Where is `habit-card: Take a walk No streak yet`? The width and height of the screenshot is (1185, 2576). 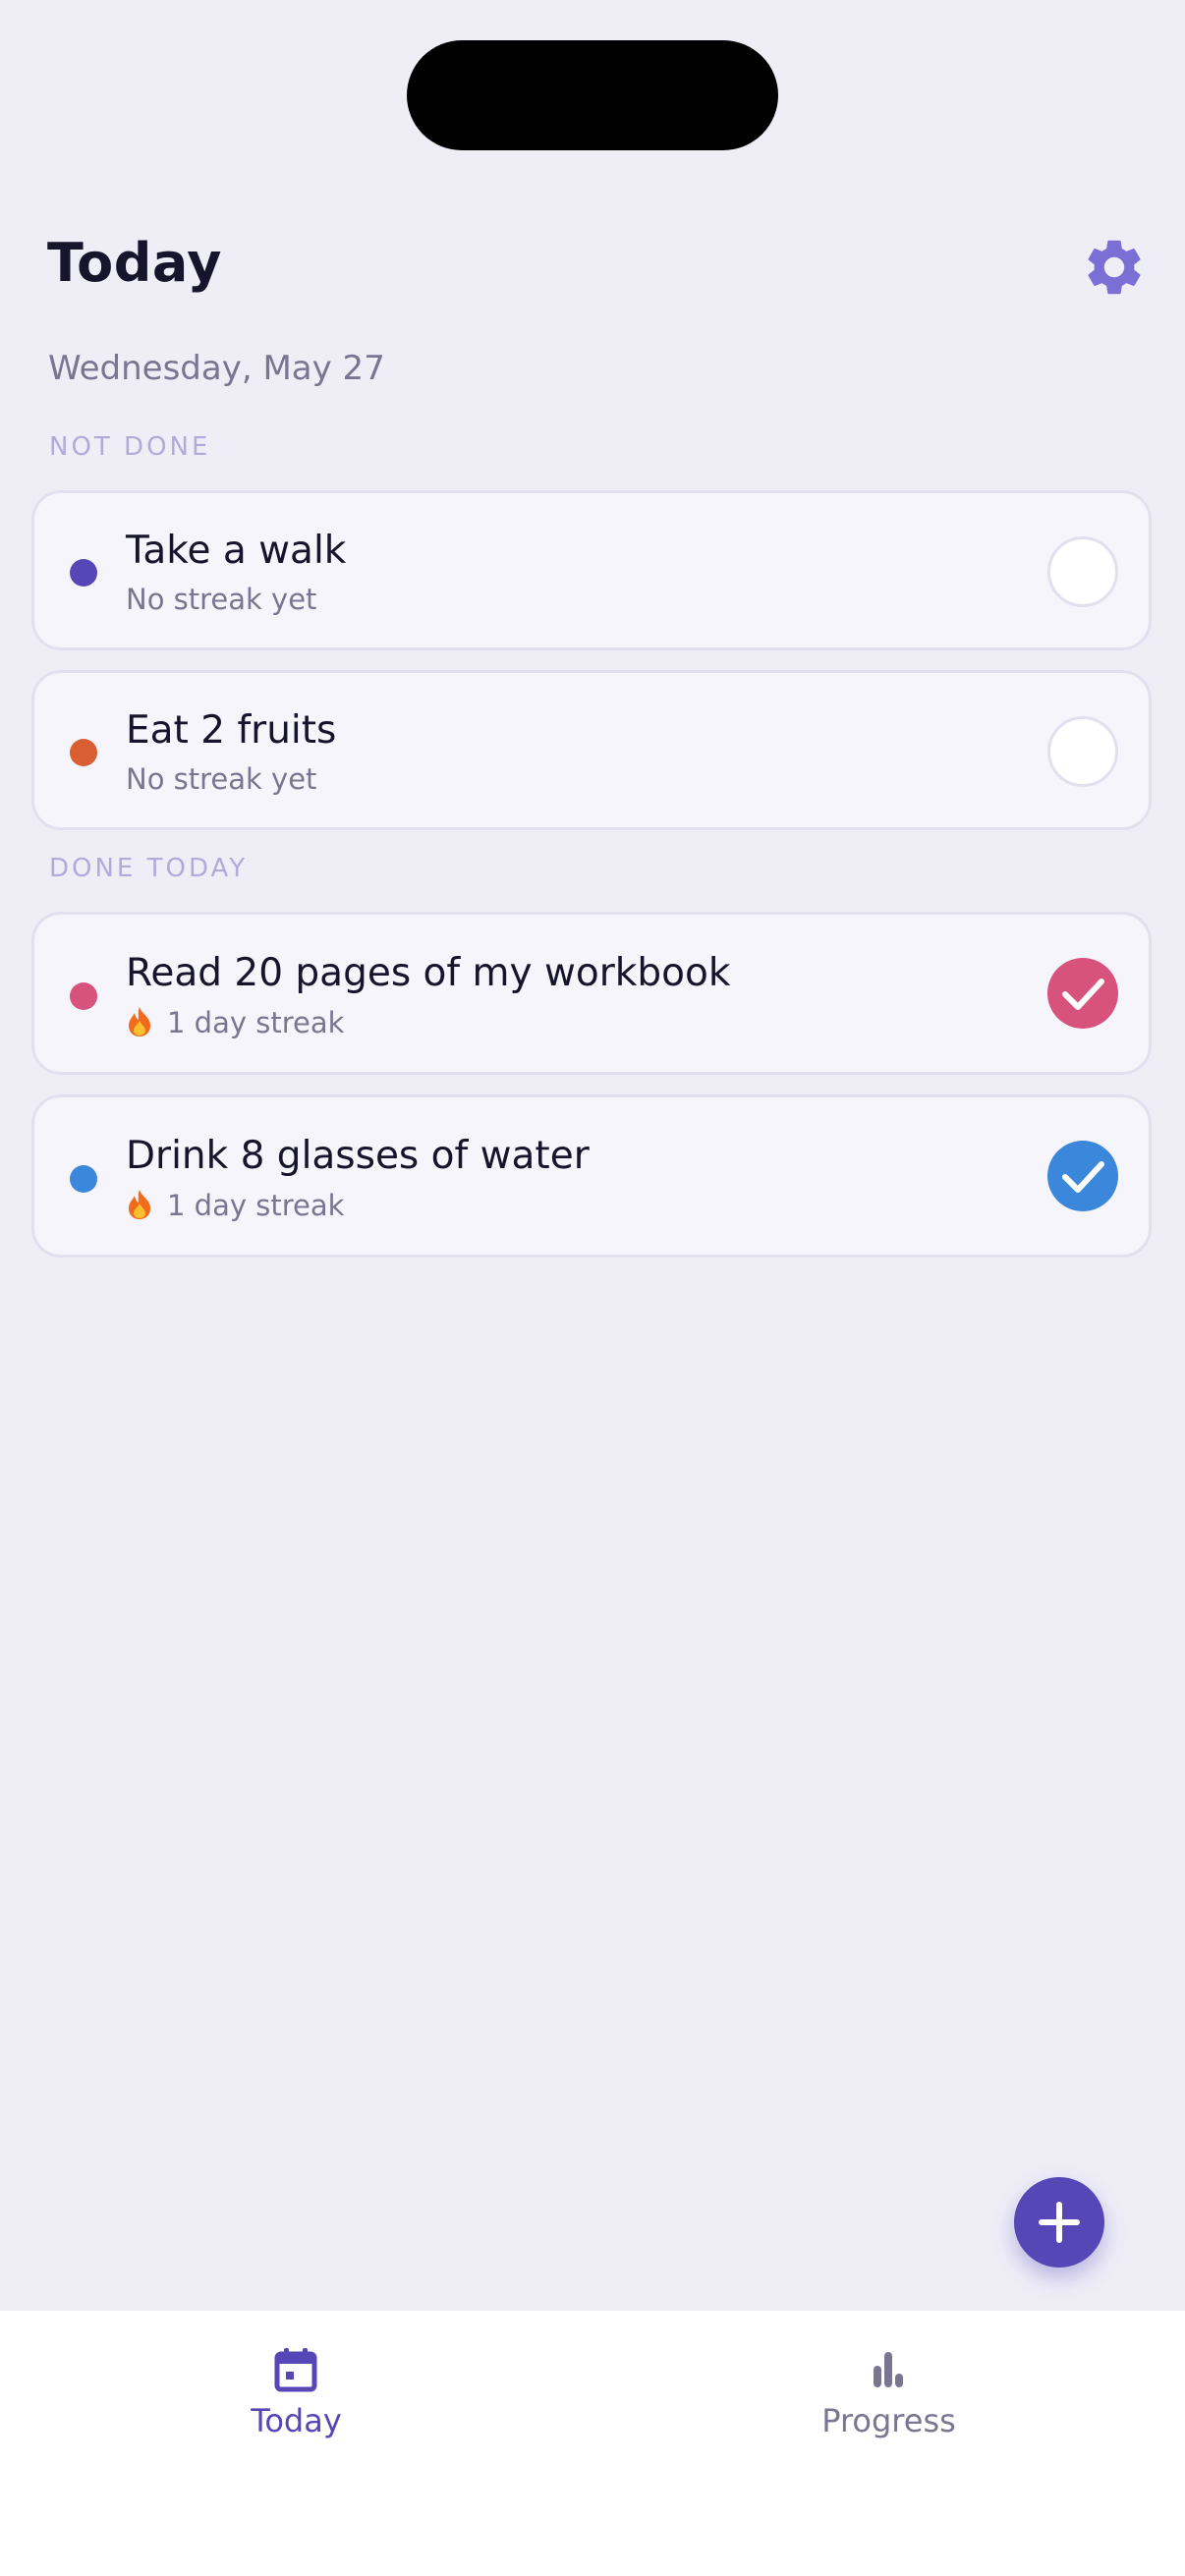 habit-card: Take a walk No streak yet is located at coordinates (592, 570).